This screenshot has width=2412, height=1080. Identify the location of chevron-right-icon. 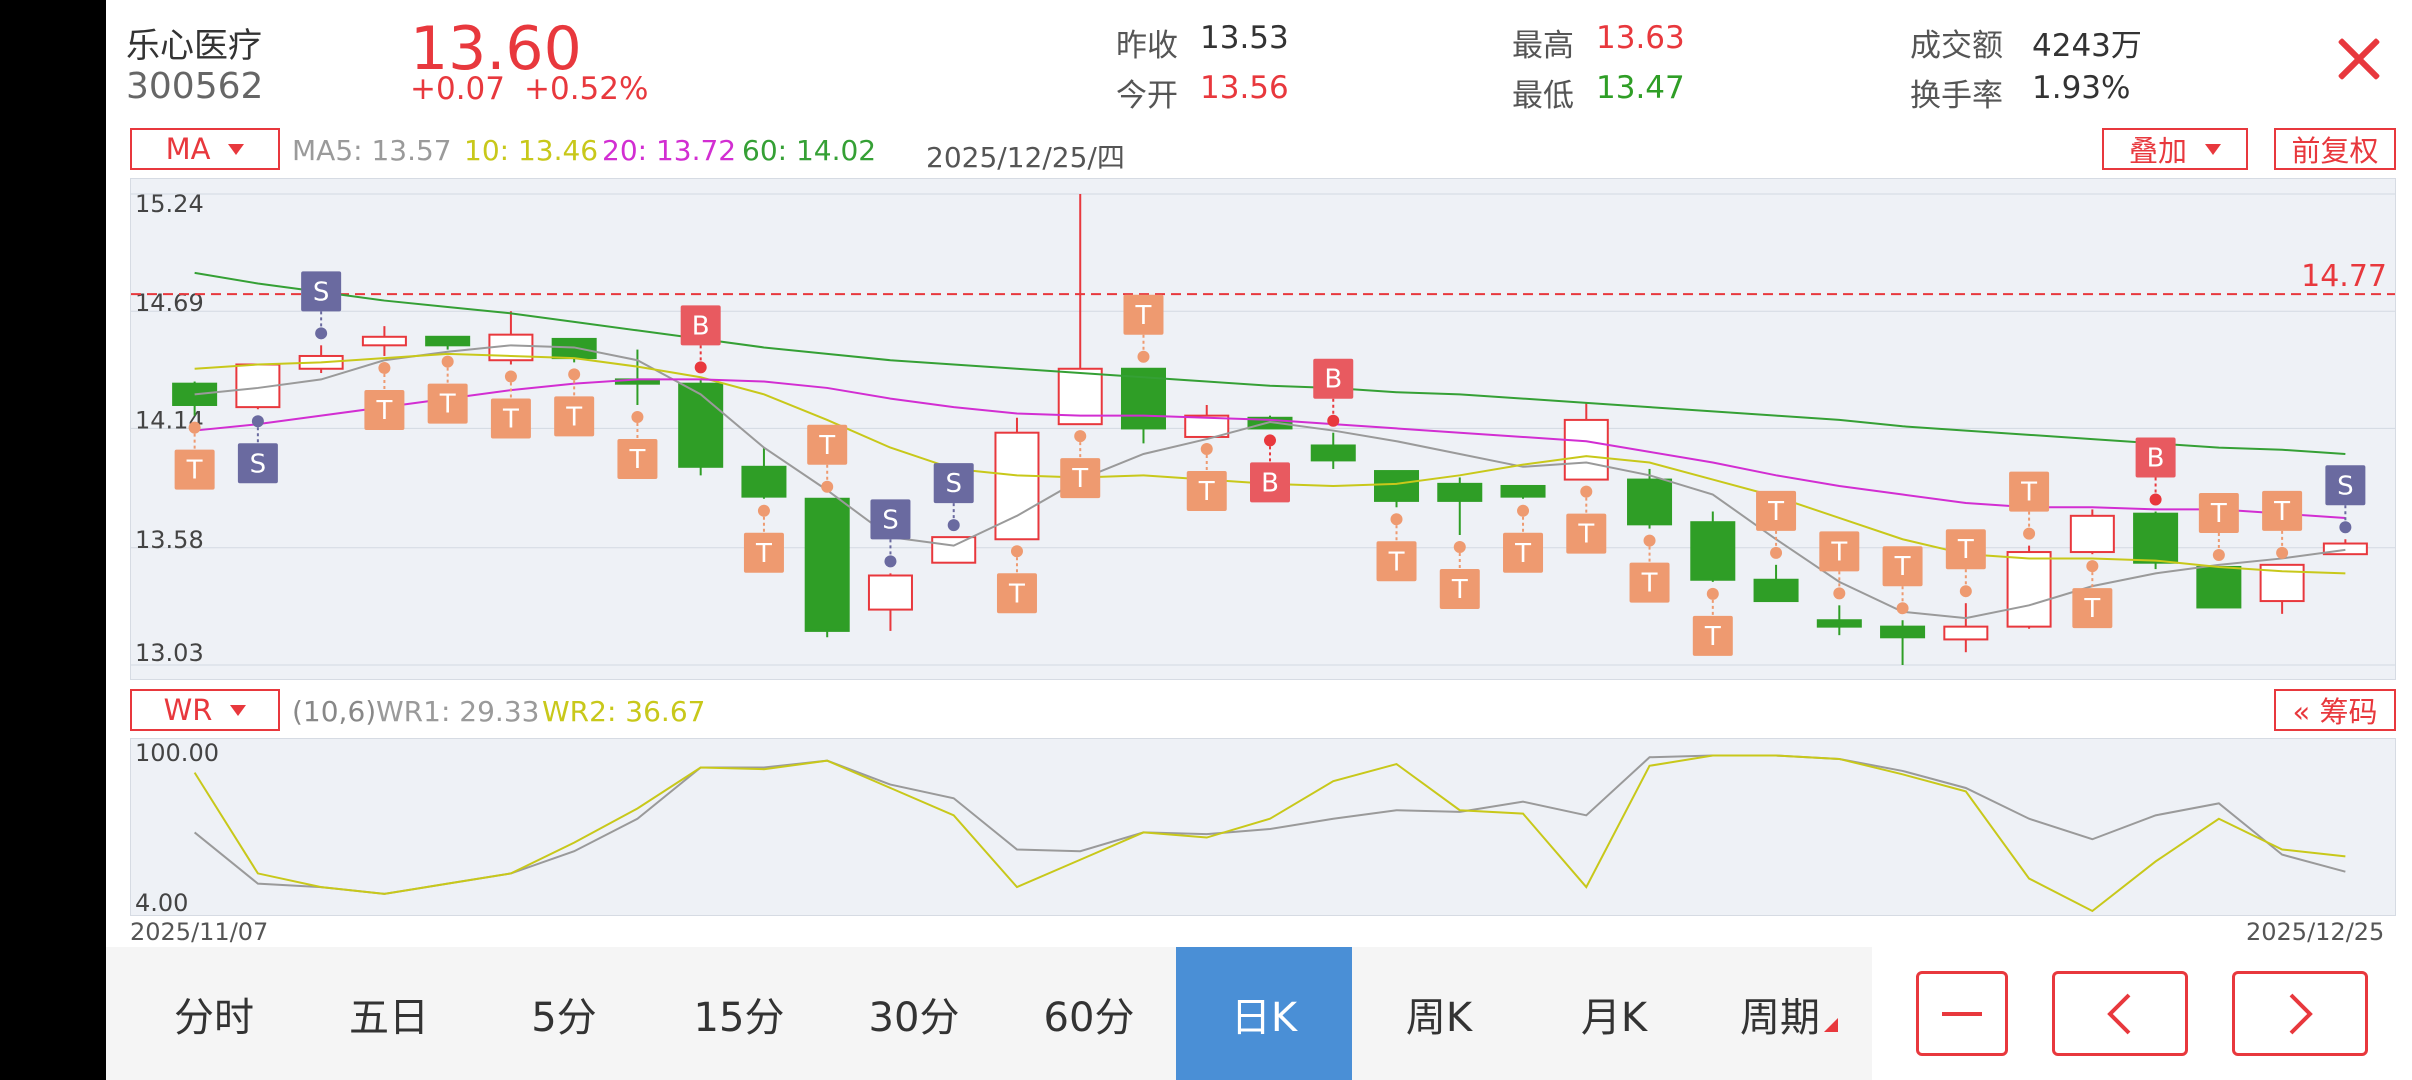
(2301, 1013).